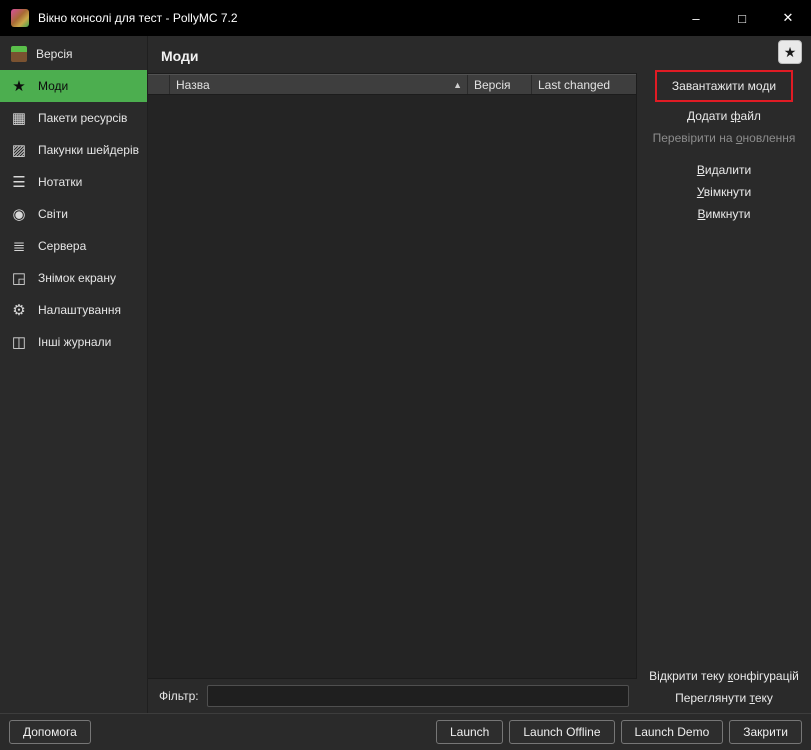 Image resolution: width=811 pixels, height=750 pixels. What do you see at coordinates (180, 56) in the screenshot?
I see `page-title: Моди` at bounding box center [180, 56].